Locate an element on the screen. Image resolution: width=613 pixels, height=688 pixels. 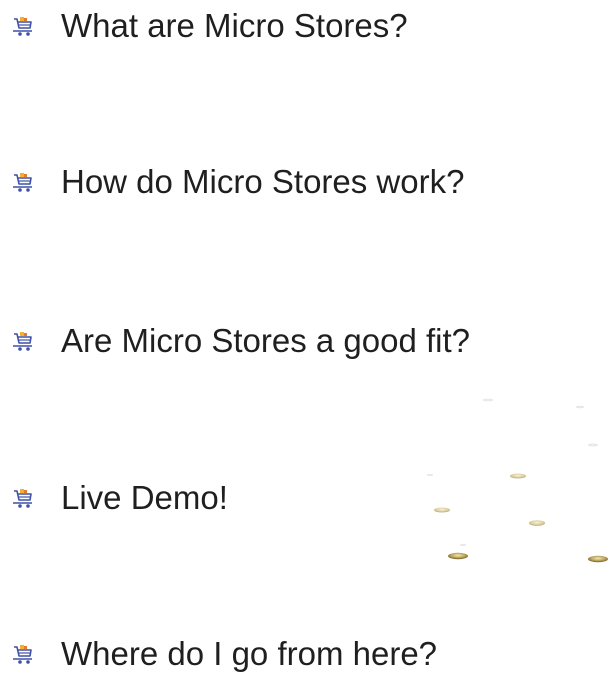
bullet-text: How do Micro Stores work? is located at coordinates (263, 181).